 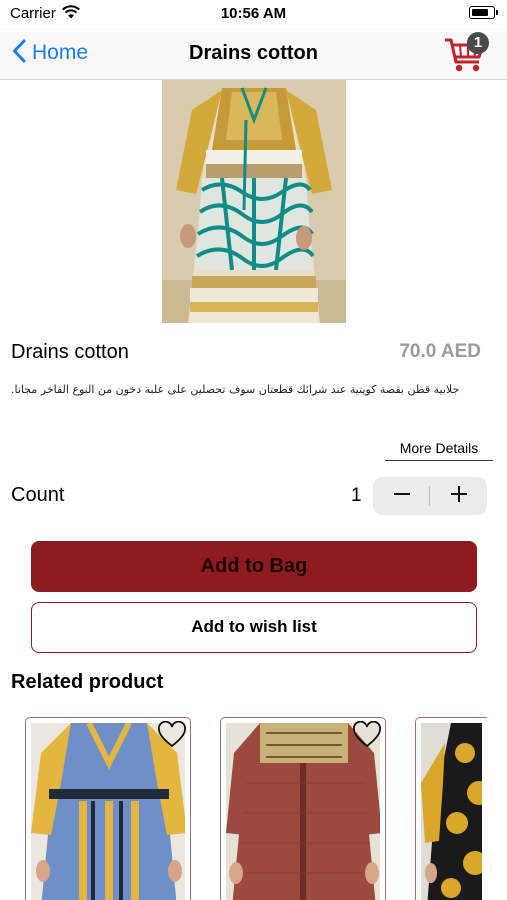 I want to click on clock: 10:56 AM, so click(x=253, y=13).